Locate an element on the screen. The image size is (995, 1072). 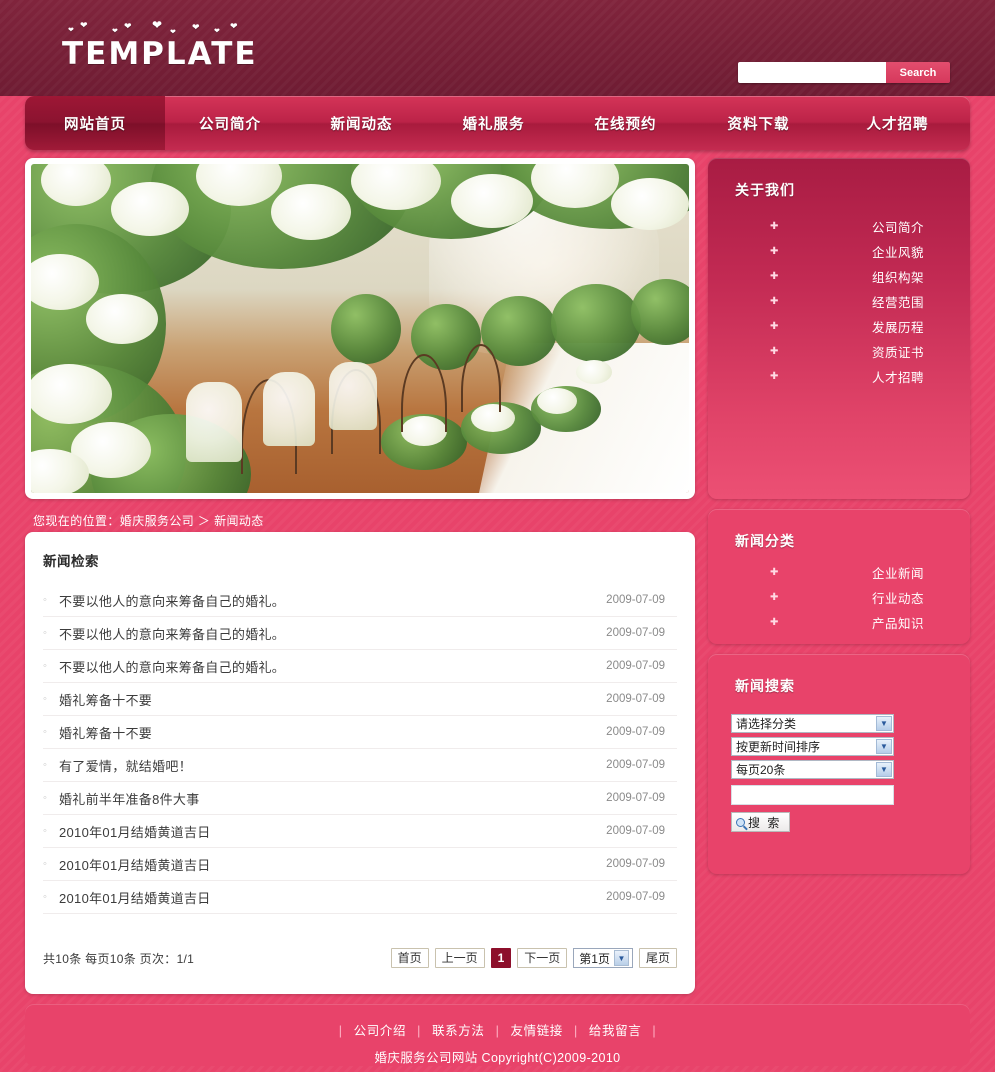
news-search-button: 搜 索 is located at coordinates (761, 822).